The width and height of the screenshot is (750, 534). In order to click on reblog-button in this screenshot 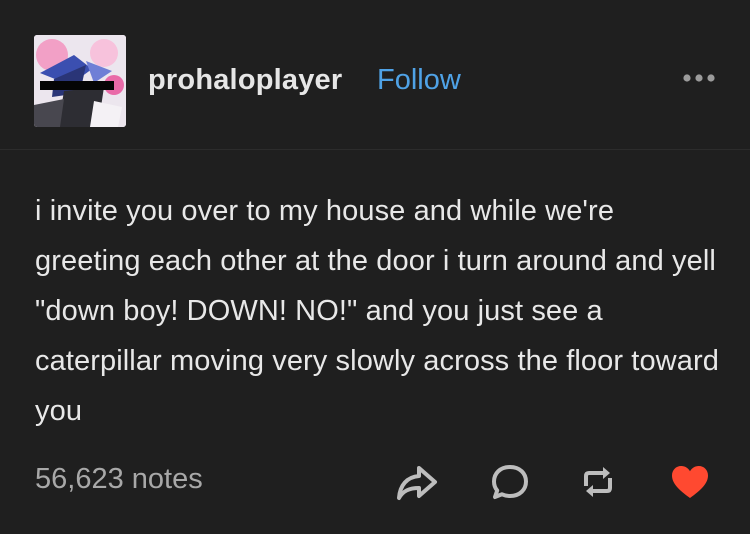, I will do `click(598, 482)`.